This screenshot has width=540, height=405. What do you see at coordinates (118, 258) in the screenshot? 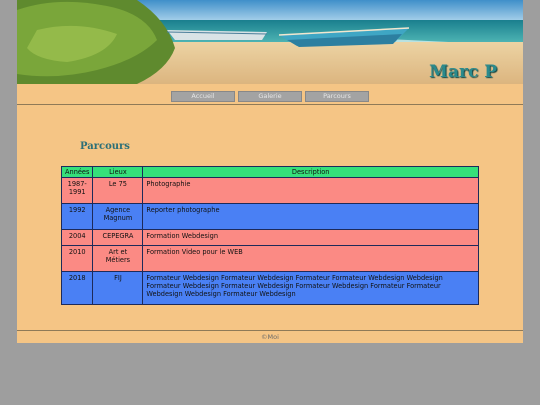
I see `cell-lieux: Art et Métiers` at bounding box center [118, 258].